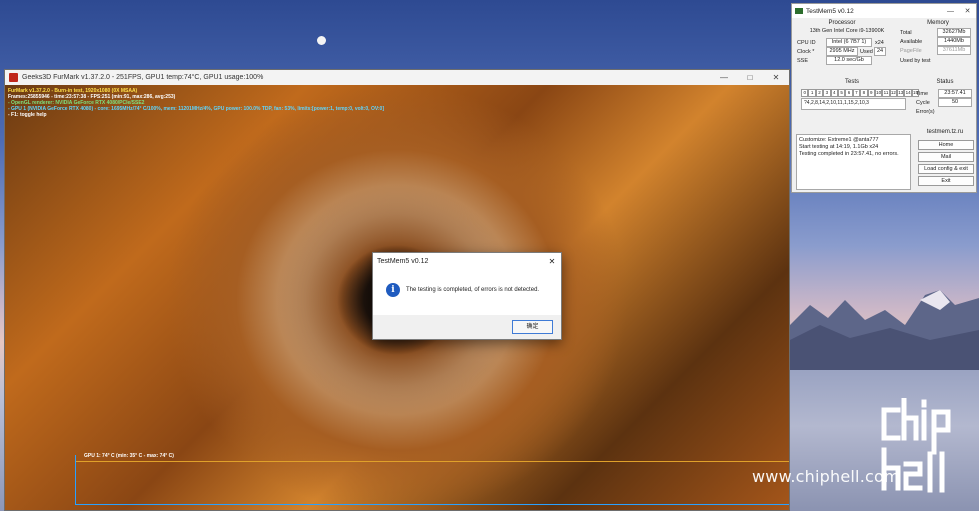 The height and width of the screenshot is (511, 979). I want to click on clock-label: Clock *, so click(806, 52).